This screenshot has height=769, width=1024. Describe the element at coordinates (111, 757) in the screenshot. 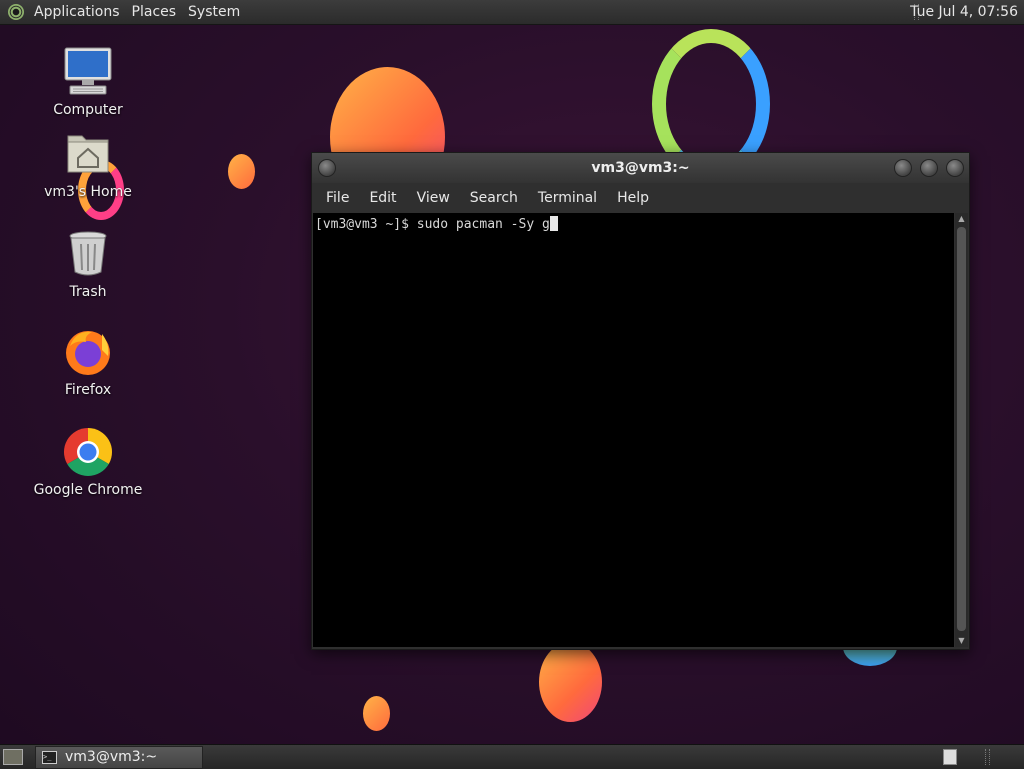

I see `taskbar-terminal-label: vm3@vm3:~` at that location.